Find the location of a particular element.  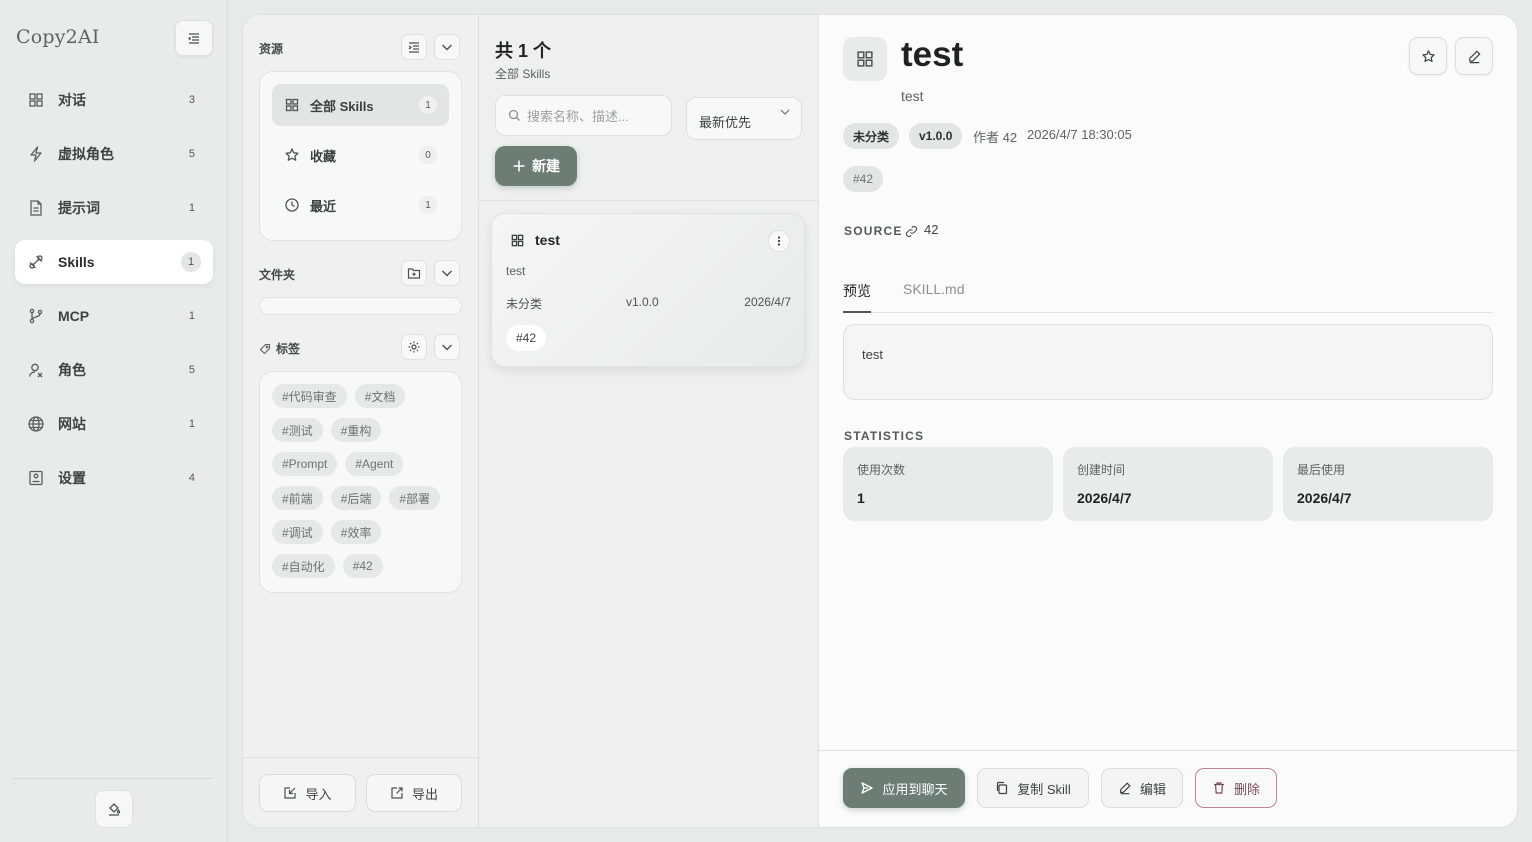

tag-chip: #代码审查 is located at coordinates (309, 396).